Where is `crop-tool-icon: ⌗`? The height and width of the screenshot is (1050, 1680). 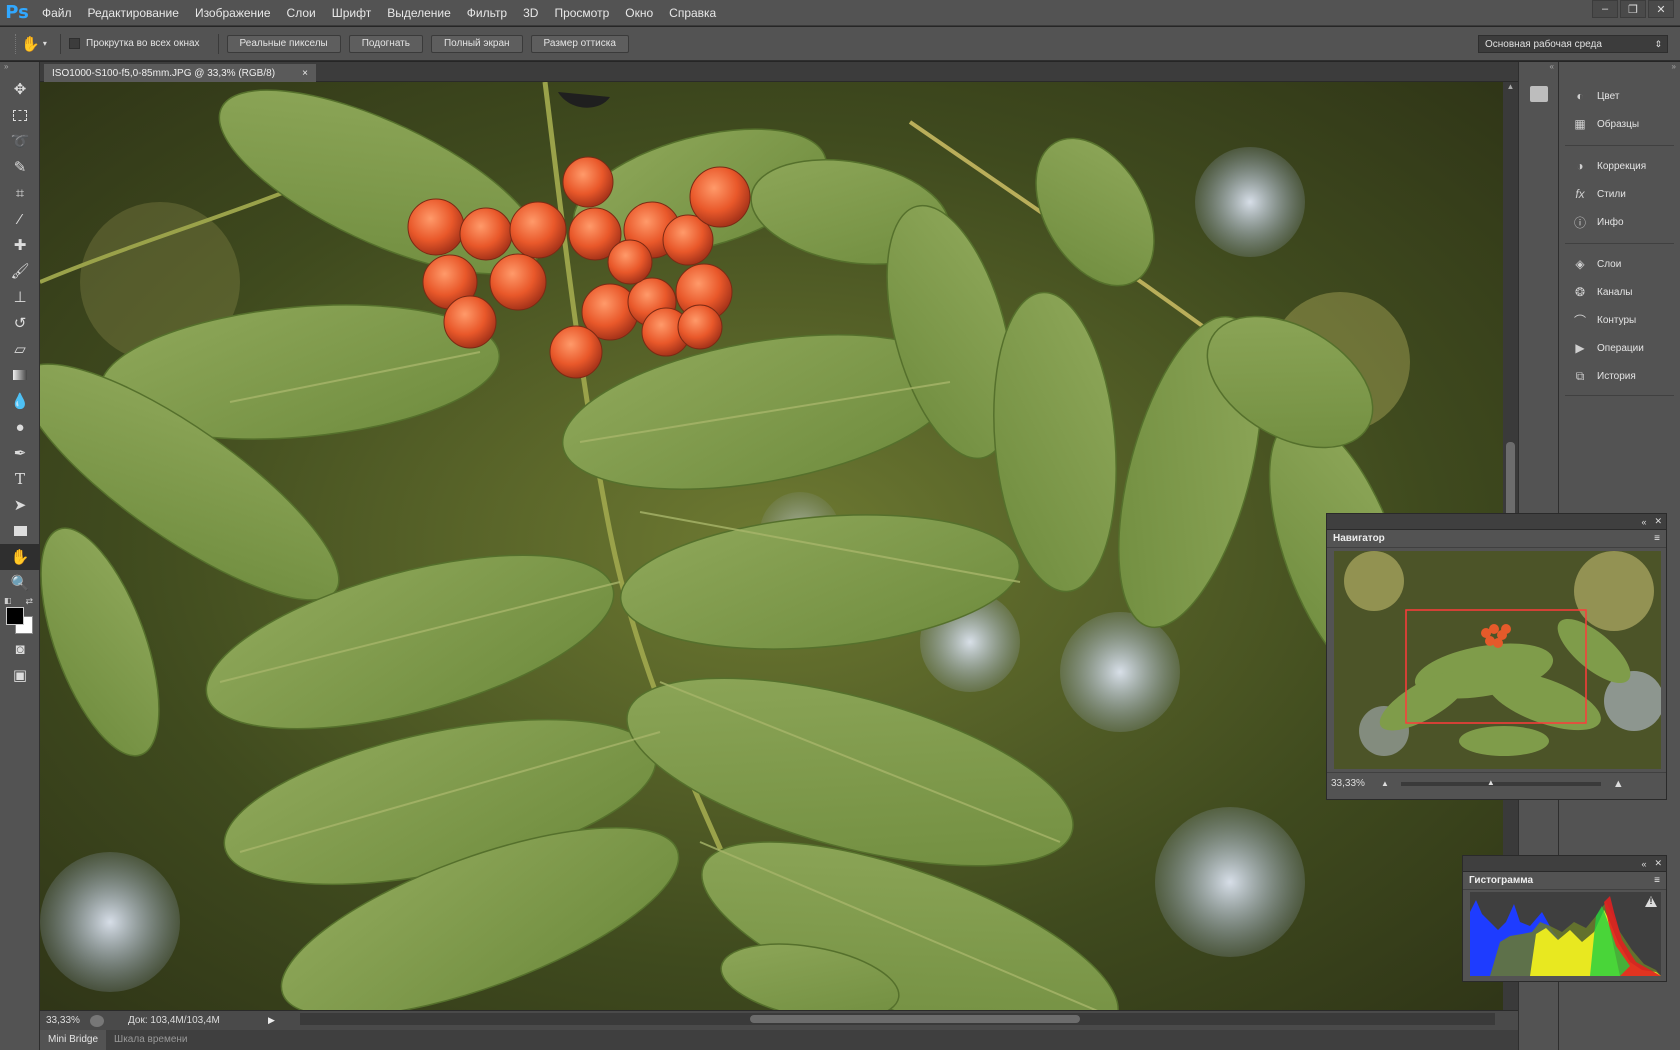 crop-tool-icon: ⌗ is located at coordinates (20, 193).